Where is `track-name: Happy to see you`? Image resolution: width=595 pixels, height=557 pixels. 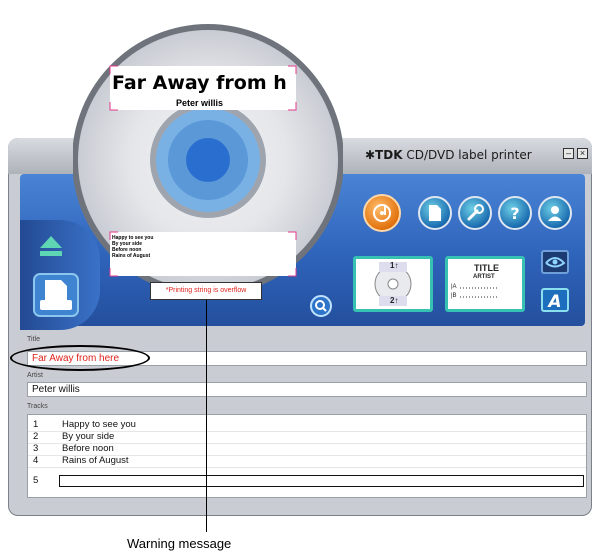
track-name: Happy to see you is located at coordinates (99, 424).